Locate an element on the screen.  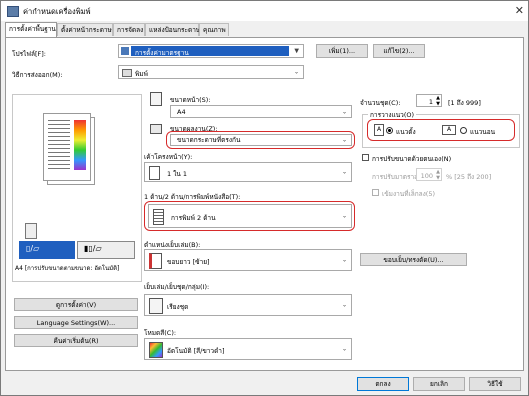
preview-page is located at coordinates (67, 147).